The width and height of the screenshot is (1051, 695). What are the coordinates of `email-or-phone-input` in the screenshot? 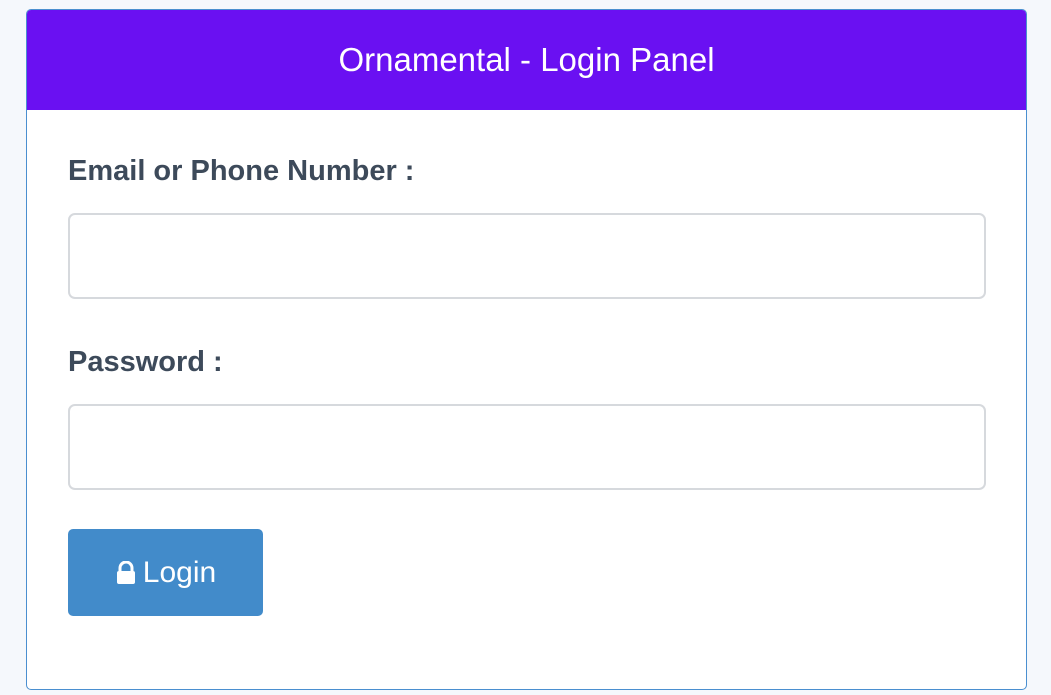 It's located at (527, 256).